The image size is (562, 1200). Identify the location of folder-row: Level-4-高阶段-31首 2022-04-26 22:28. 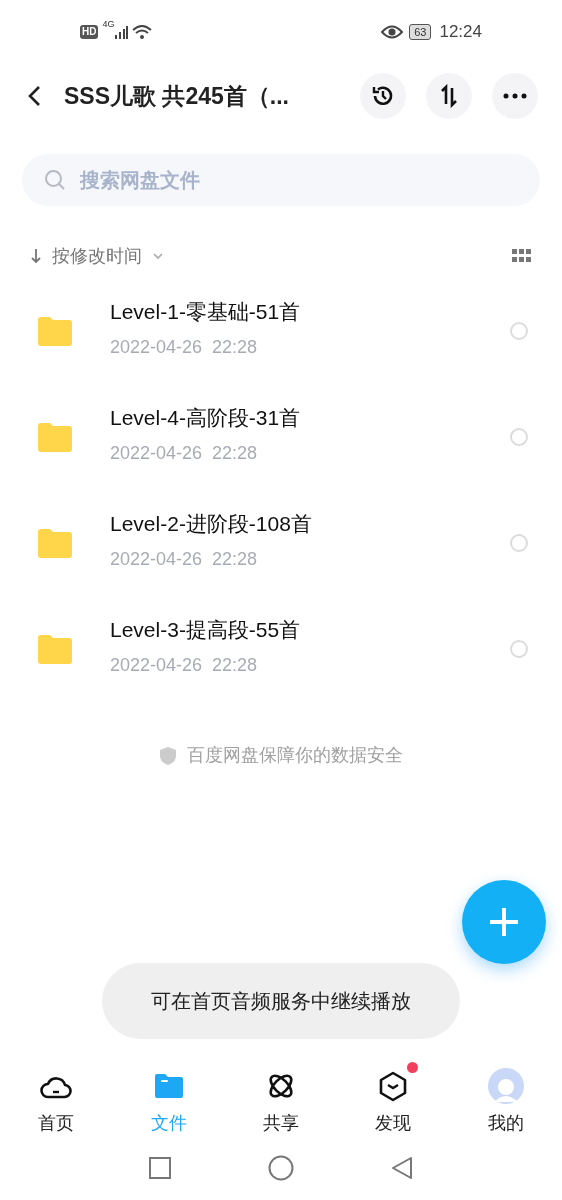
(281, 437).